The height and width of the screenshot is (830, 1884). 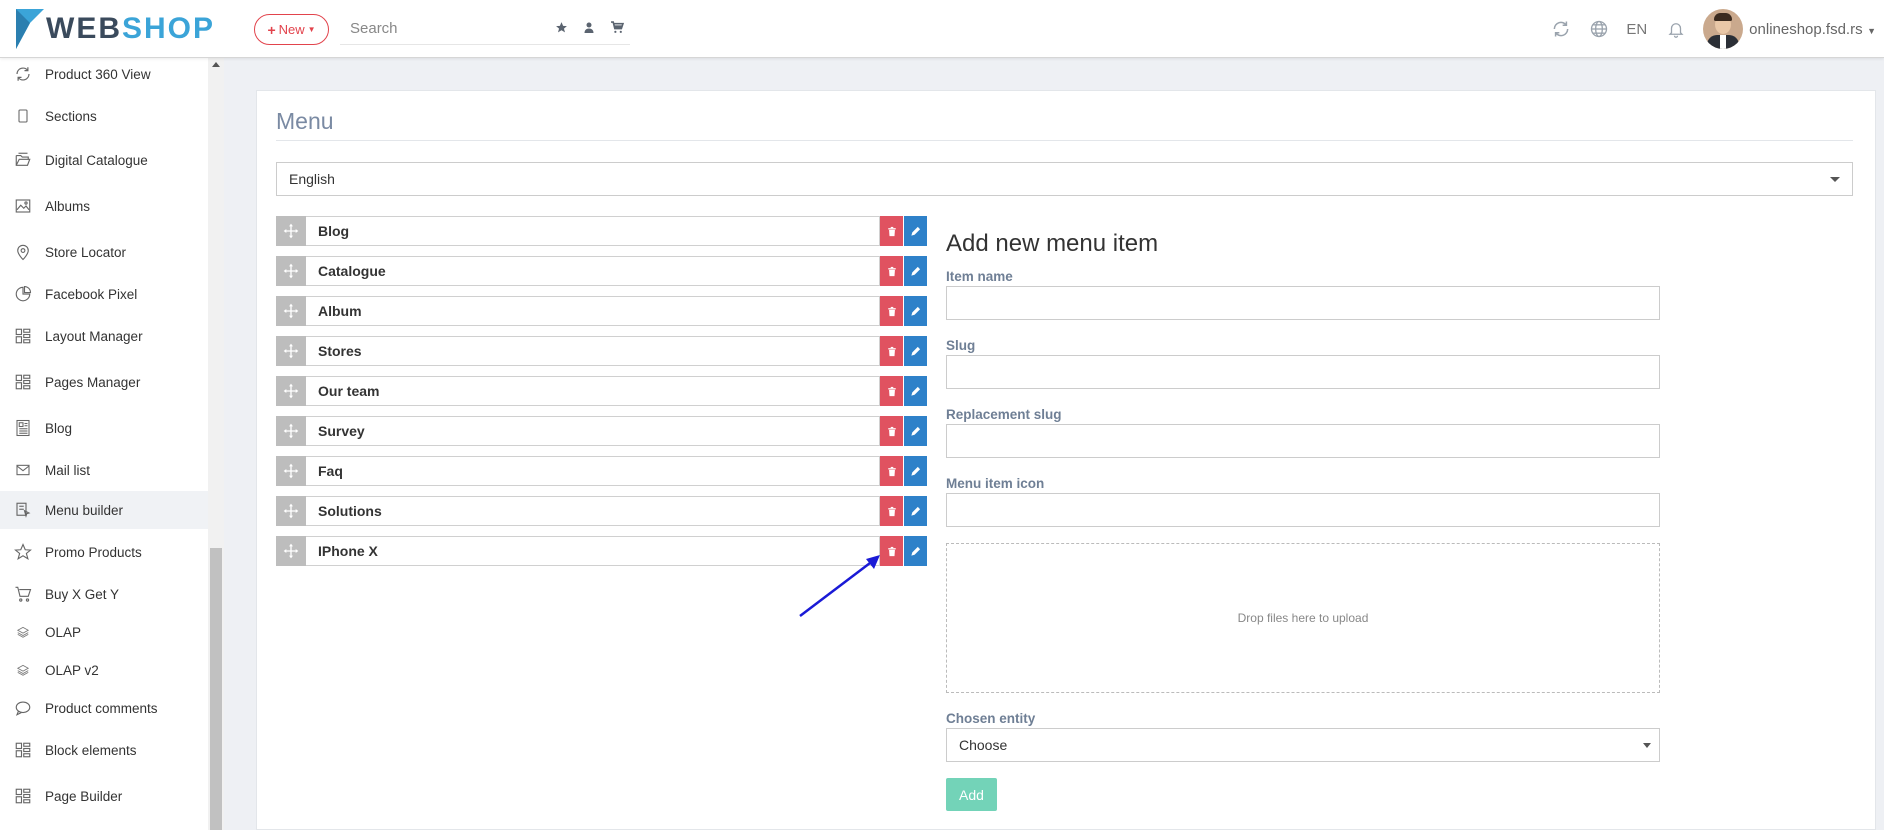 I want to click on replacement-slug-input, so click(x=1303, y=441).